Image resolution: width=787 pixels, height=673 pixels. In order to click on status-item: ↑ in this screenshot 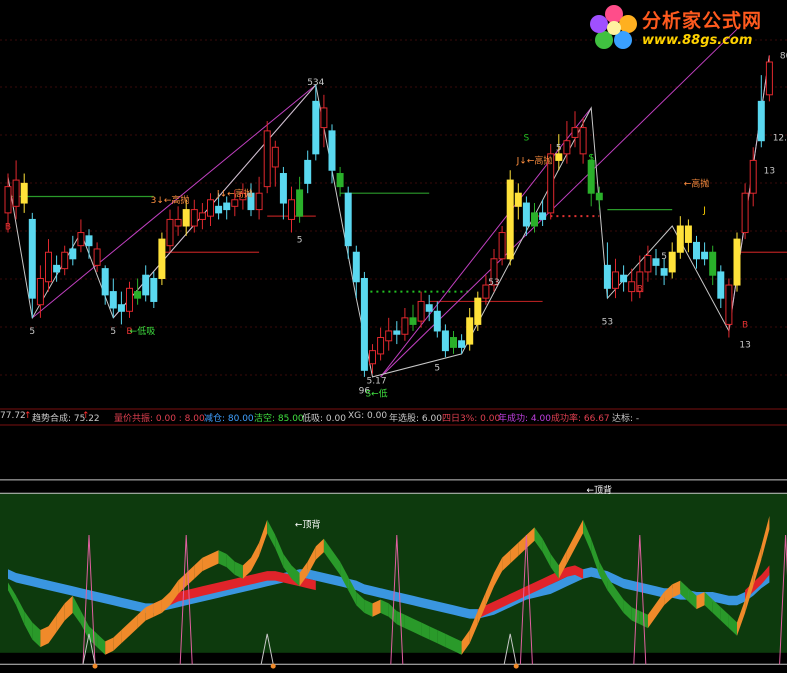, I will do `click(86, 416)`.